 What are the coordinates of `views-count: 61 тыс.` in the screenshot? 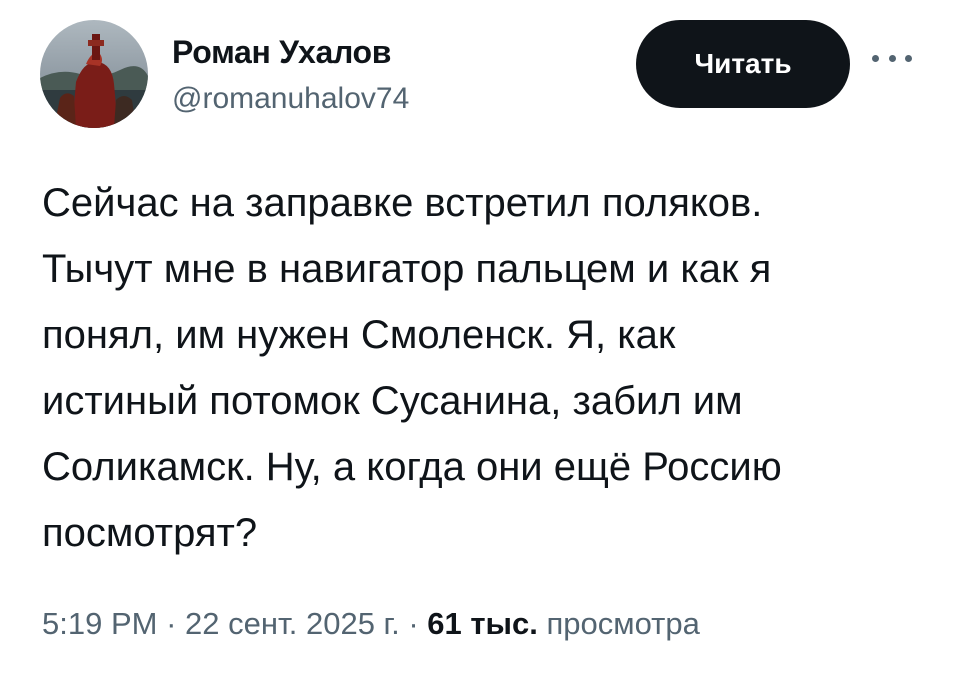 It's located at (482, 623).